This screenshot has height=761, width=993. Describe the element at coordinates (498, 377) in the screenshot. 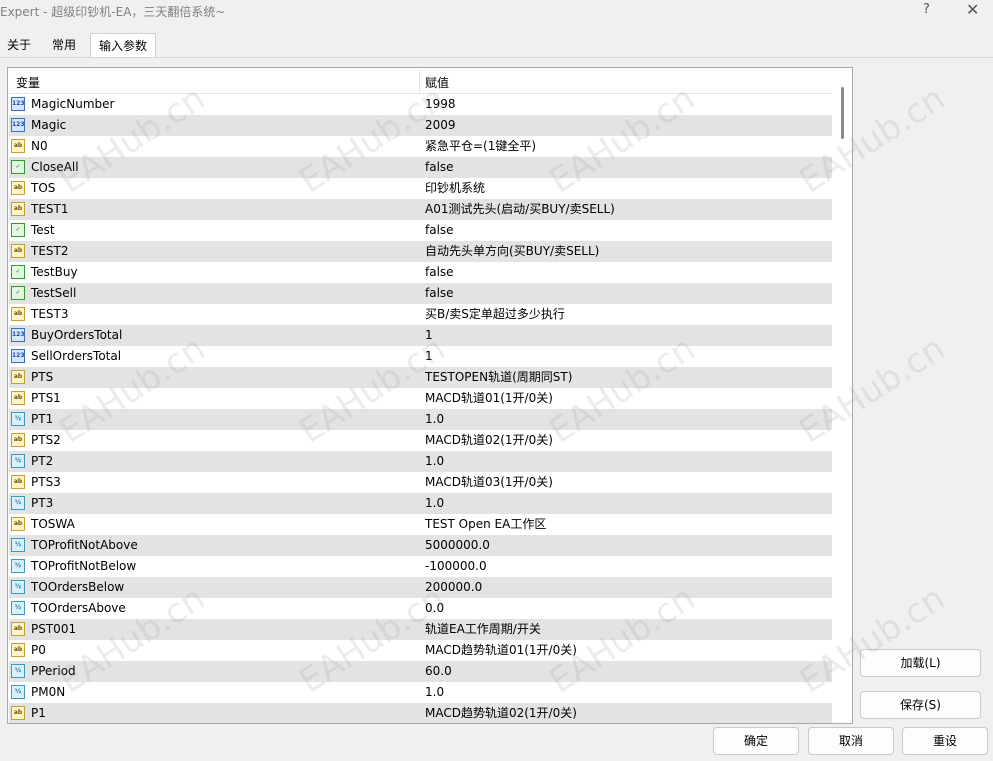

I see `parameter-value: TESTOPEN轨道(周期同ST)` at that location.